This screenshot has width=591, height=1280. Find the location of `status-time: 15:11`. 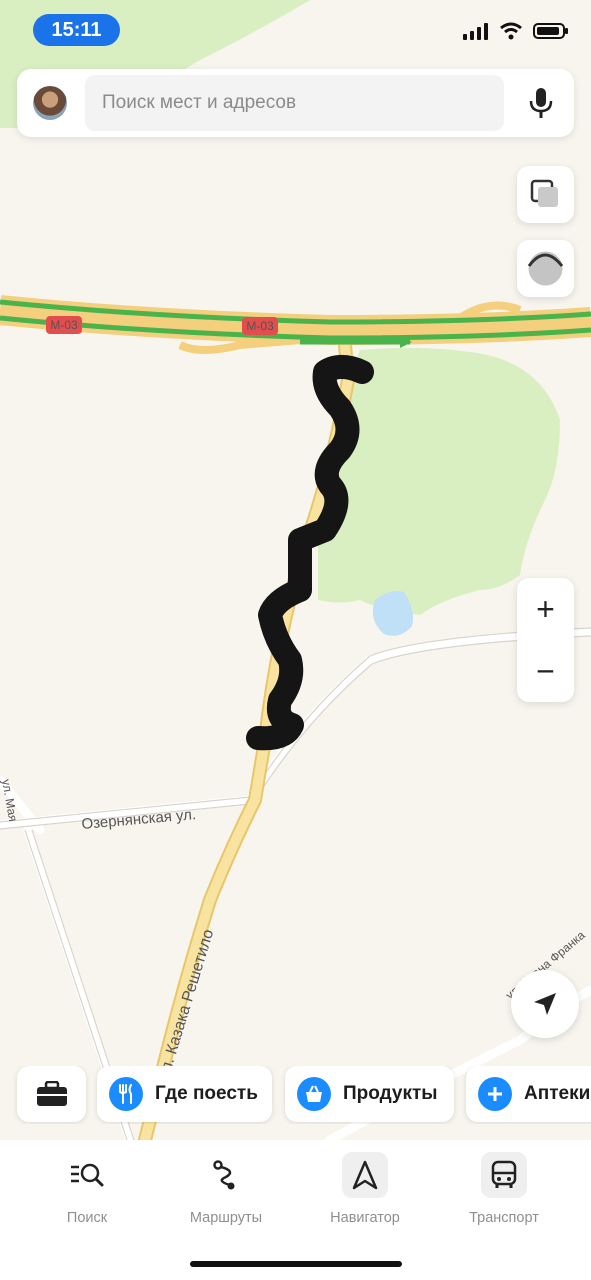

status-time: 15:11 is located at coordinates (76, 30).